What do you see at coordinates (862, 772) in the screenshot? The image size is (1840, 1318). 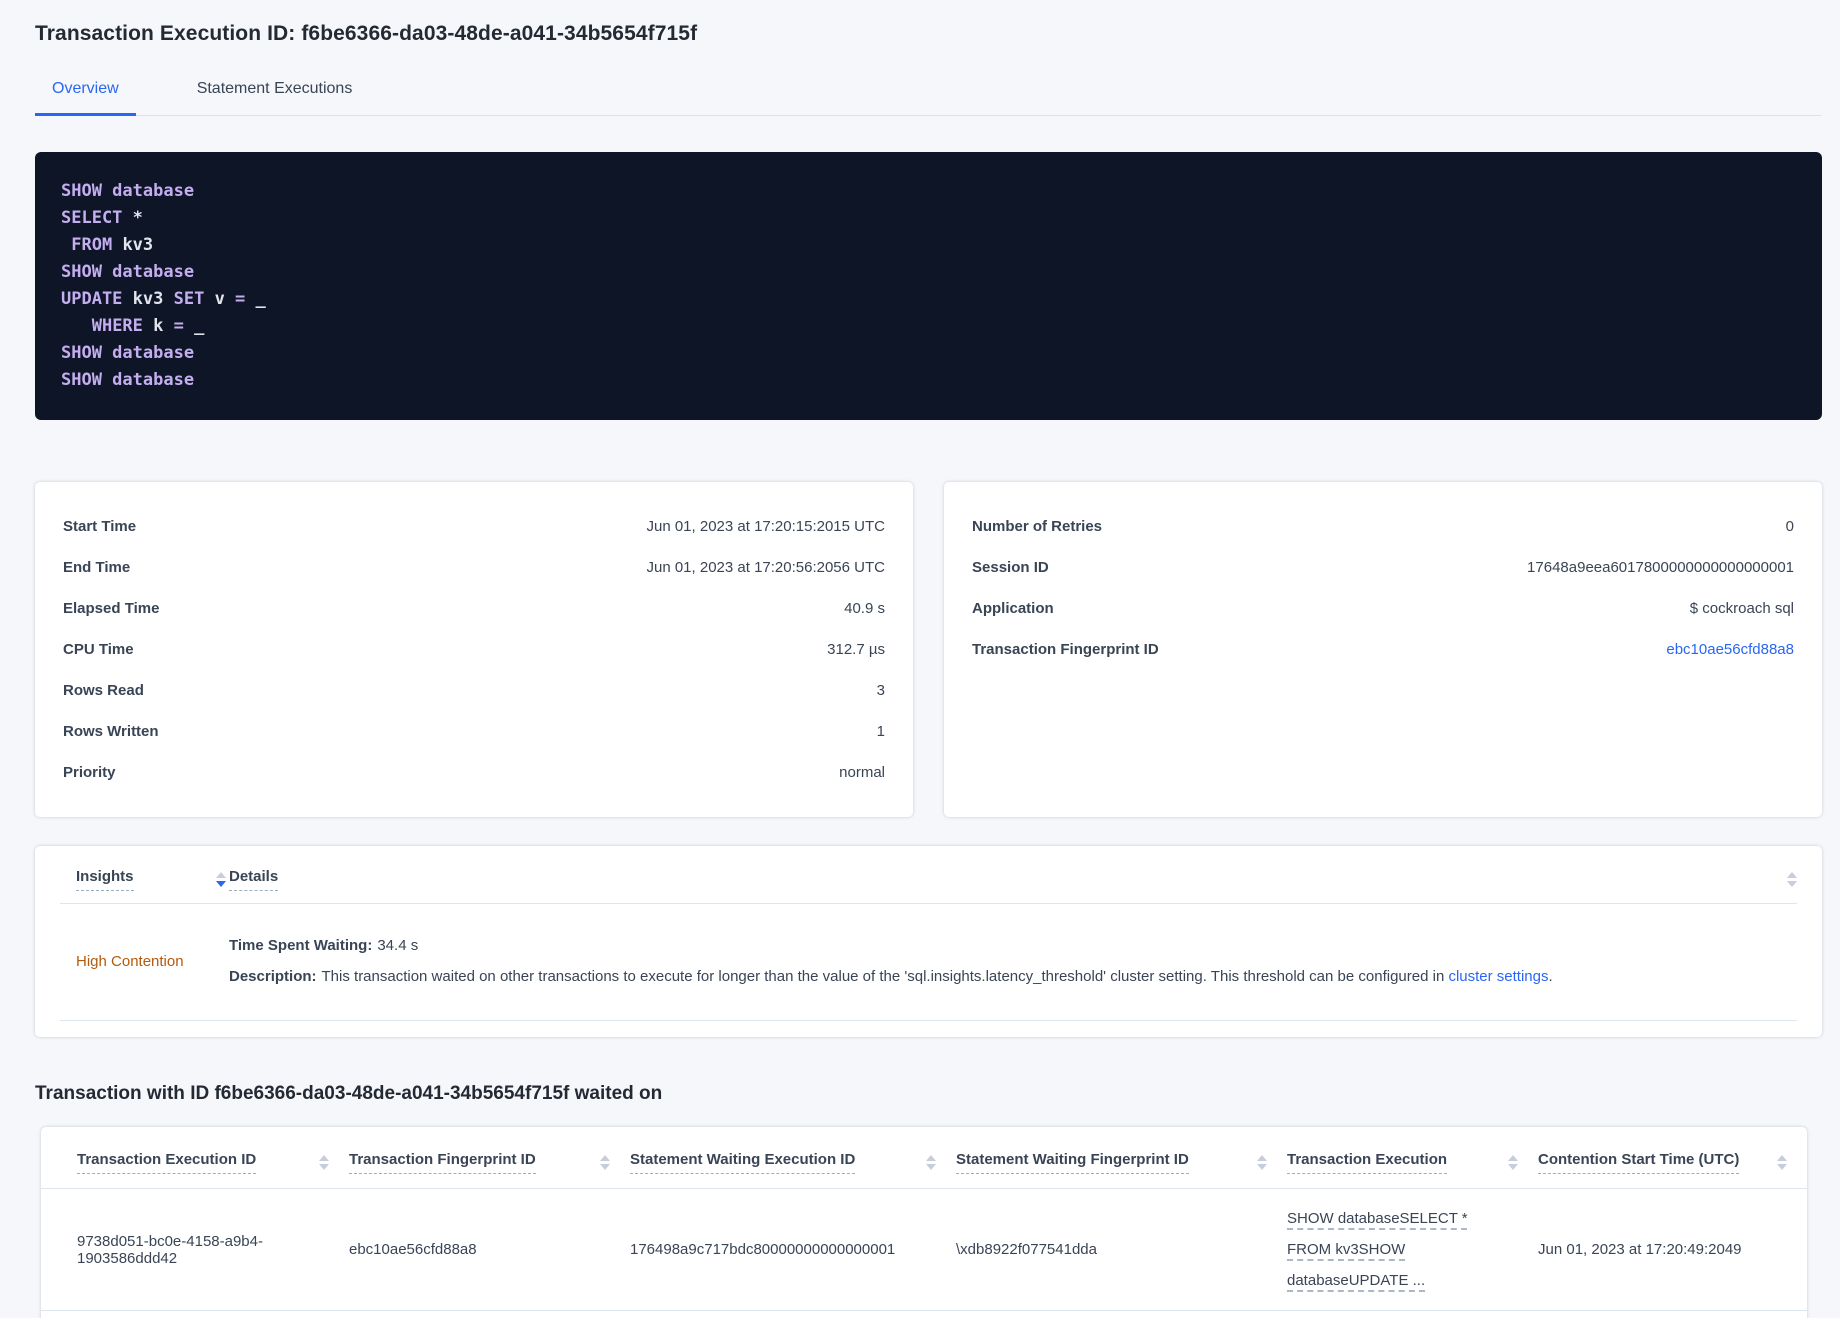 I see `priority-value: normal` at bounding box center [862, 772].